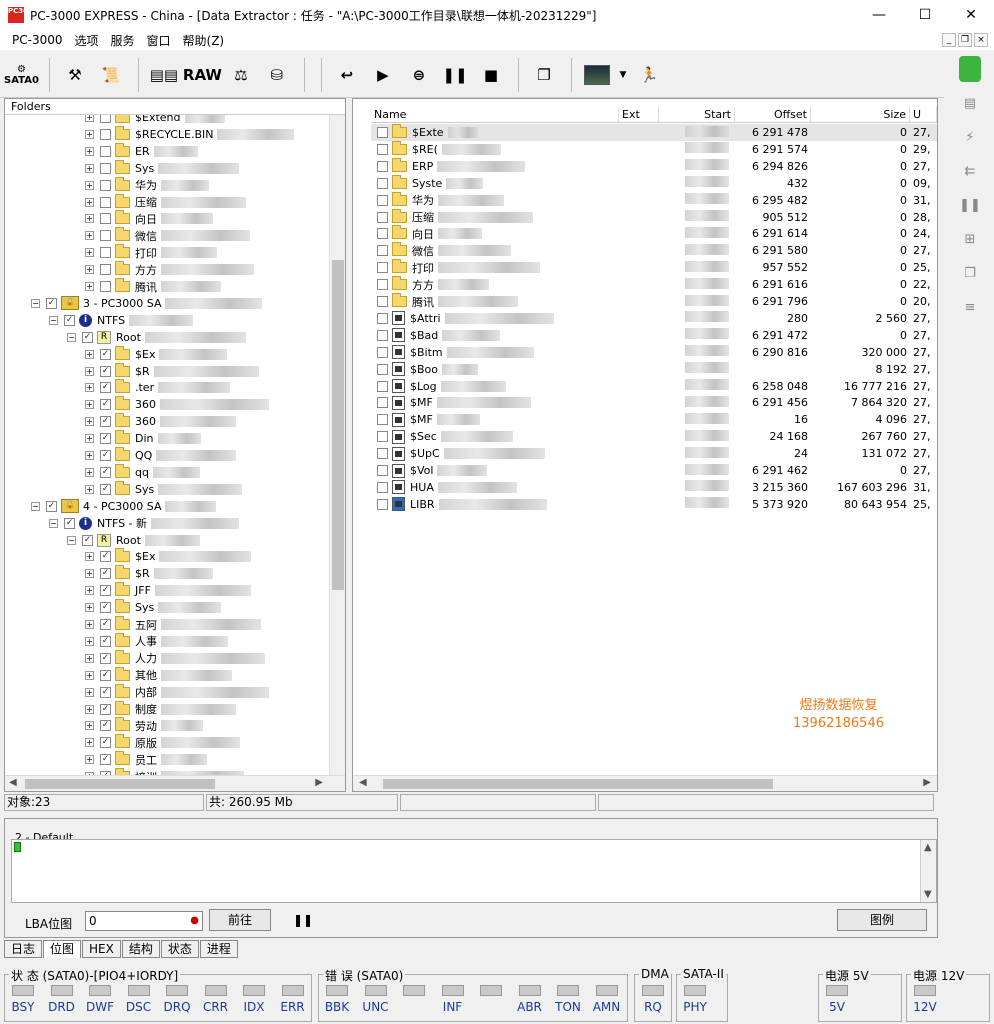 The image size is (994, 1024). What do you see at coordinates (153, 286) in the screenshot?
I see `tree-row: + 腾讯` at bounding box center [153, 286].